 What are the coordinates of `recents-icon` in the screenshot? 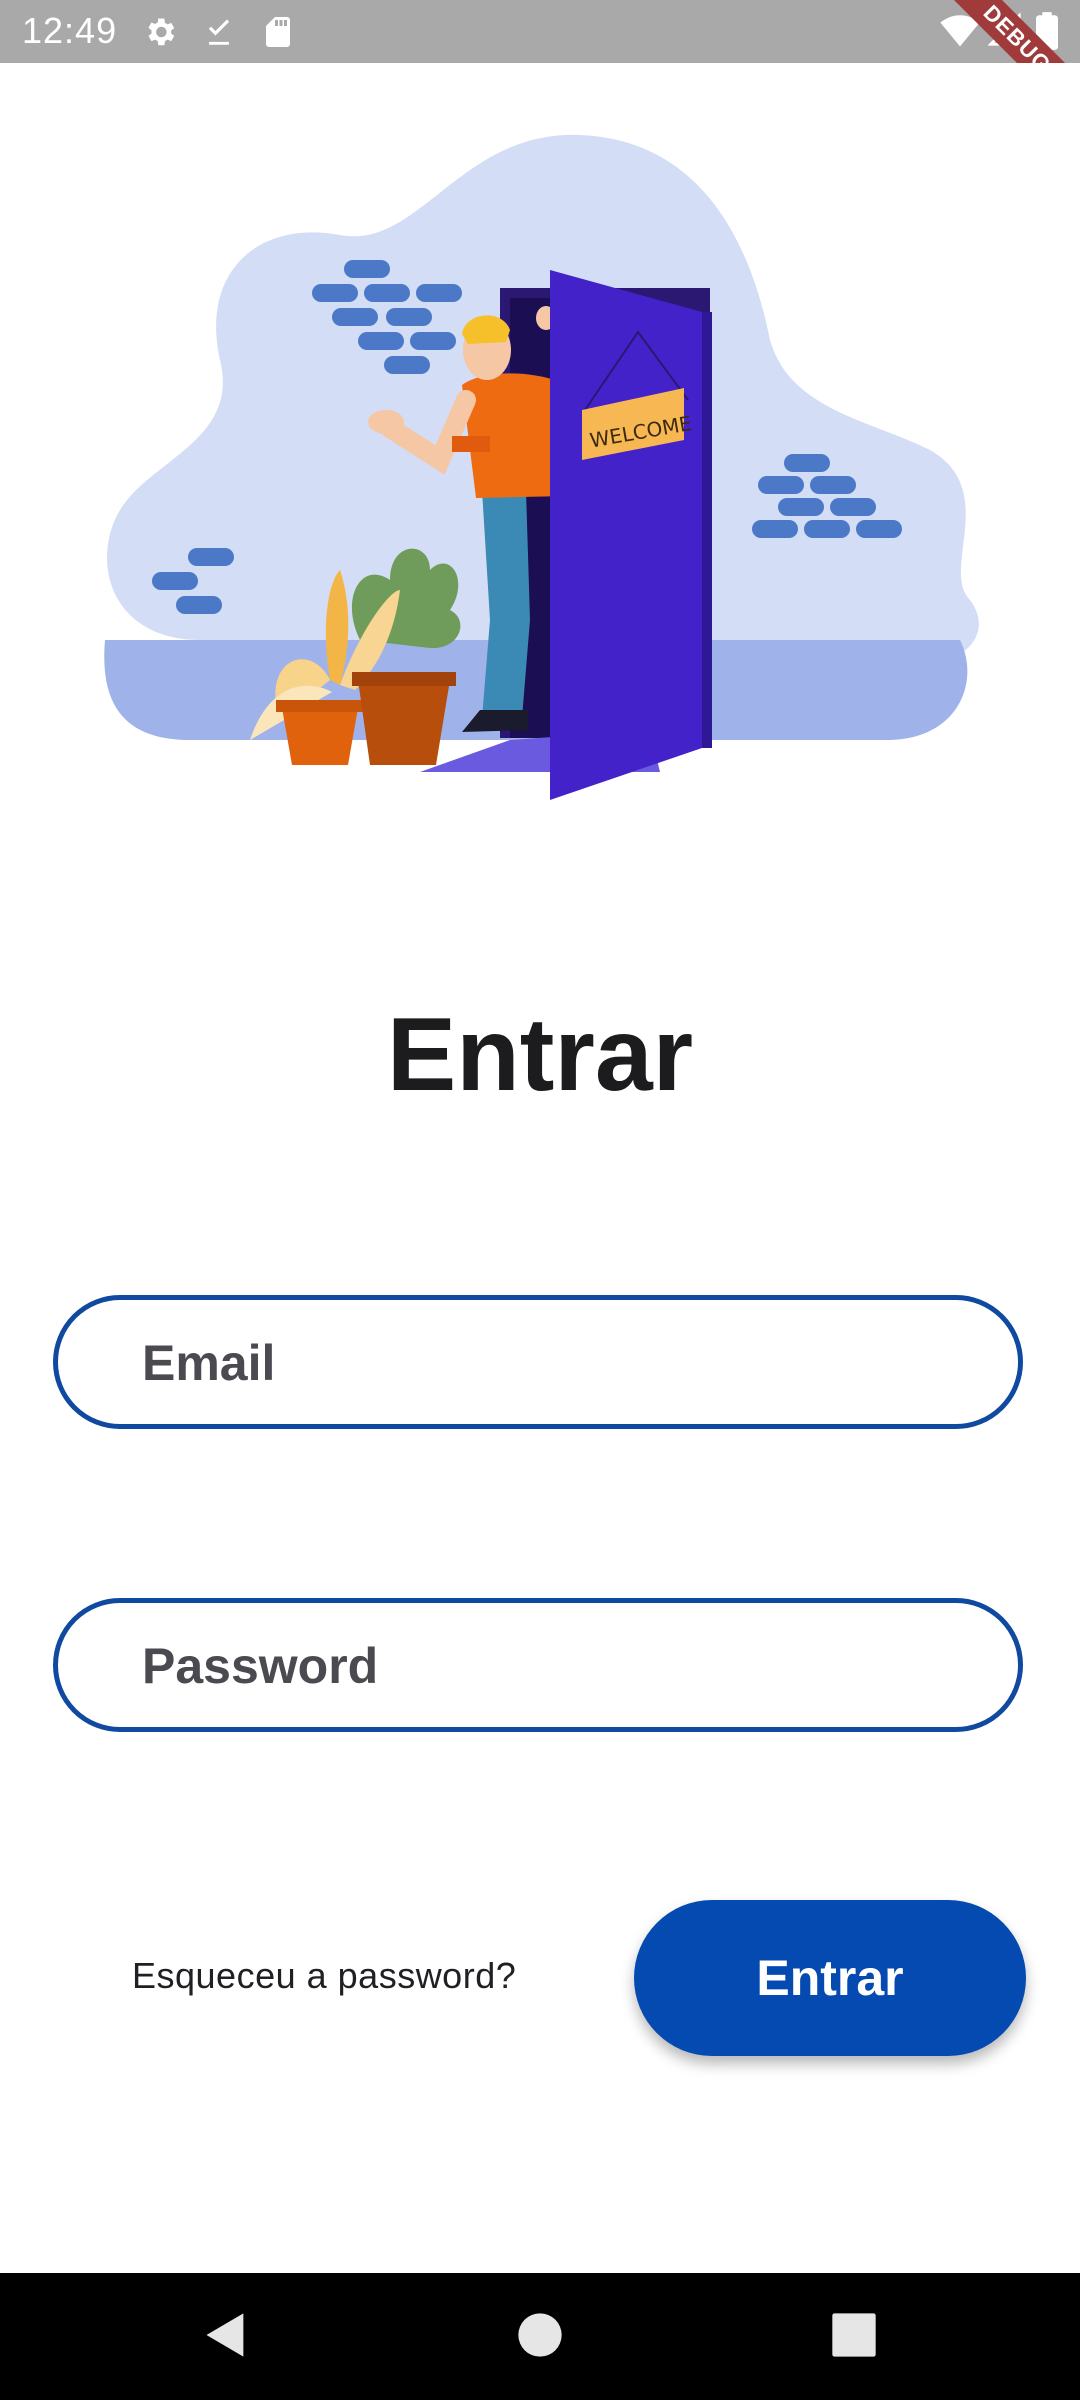 It's located at (854, 2335).